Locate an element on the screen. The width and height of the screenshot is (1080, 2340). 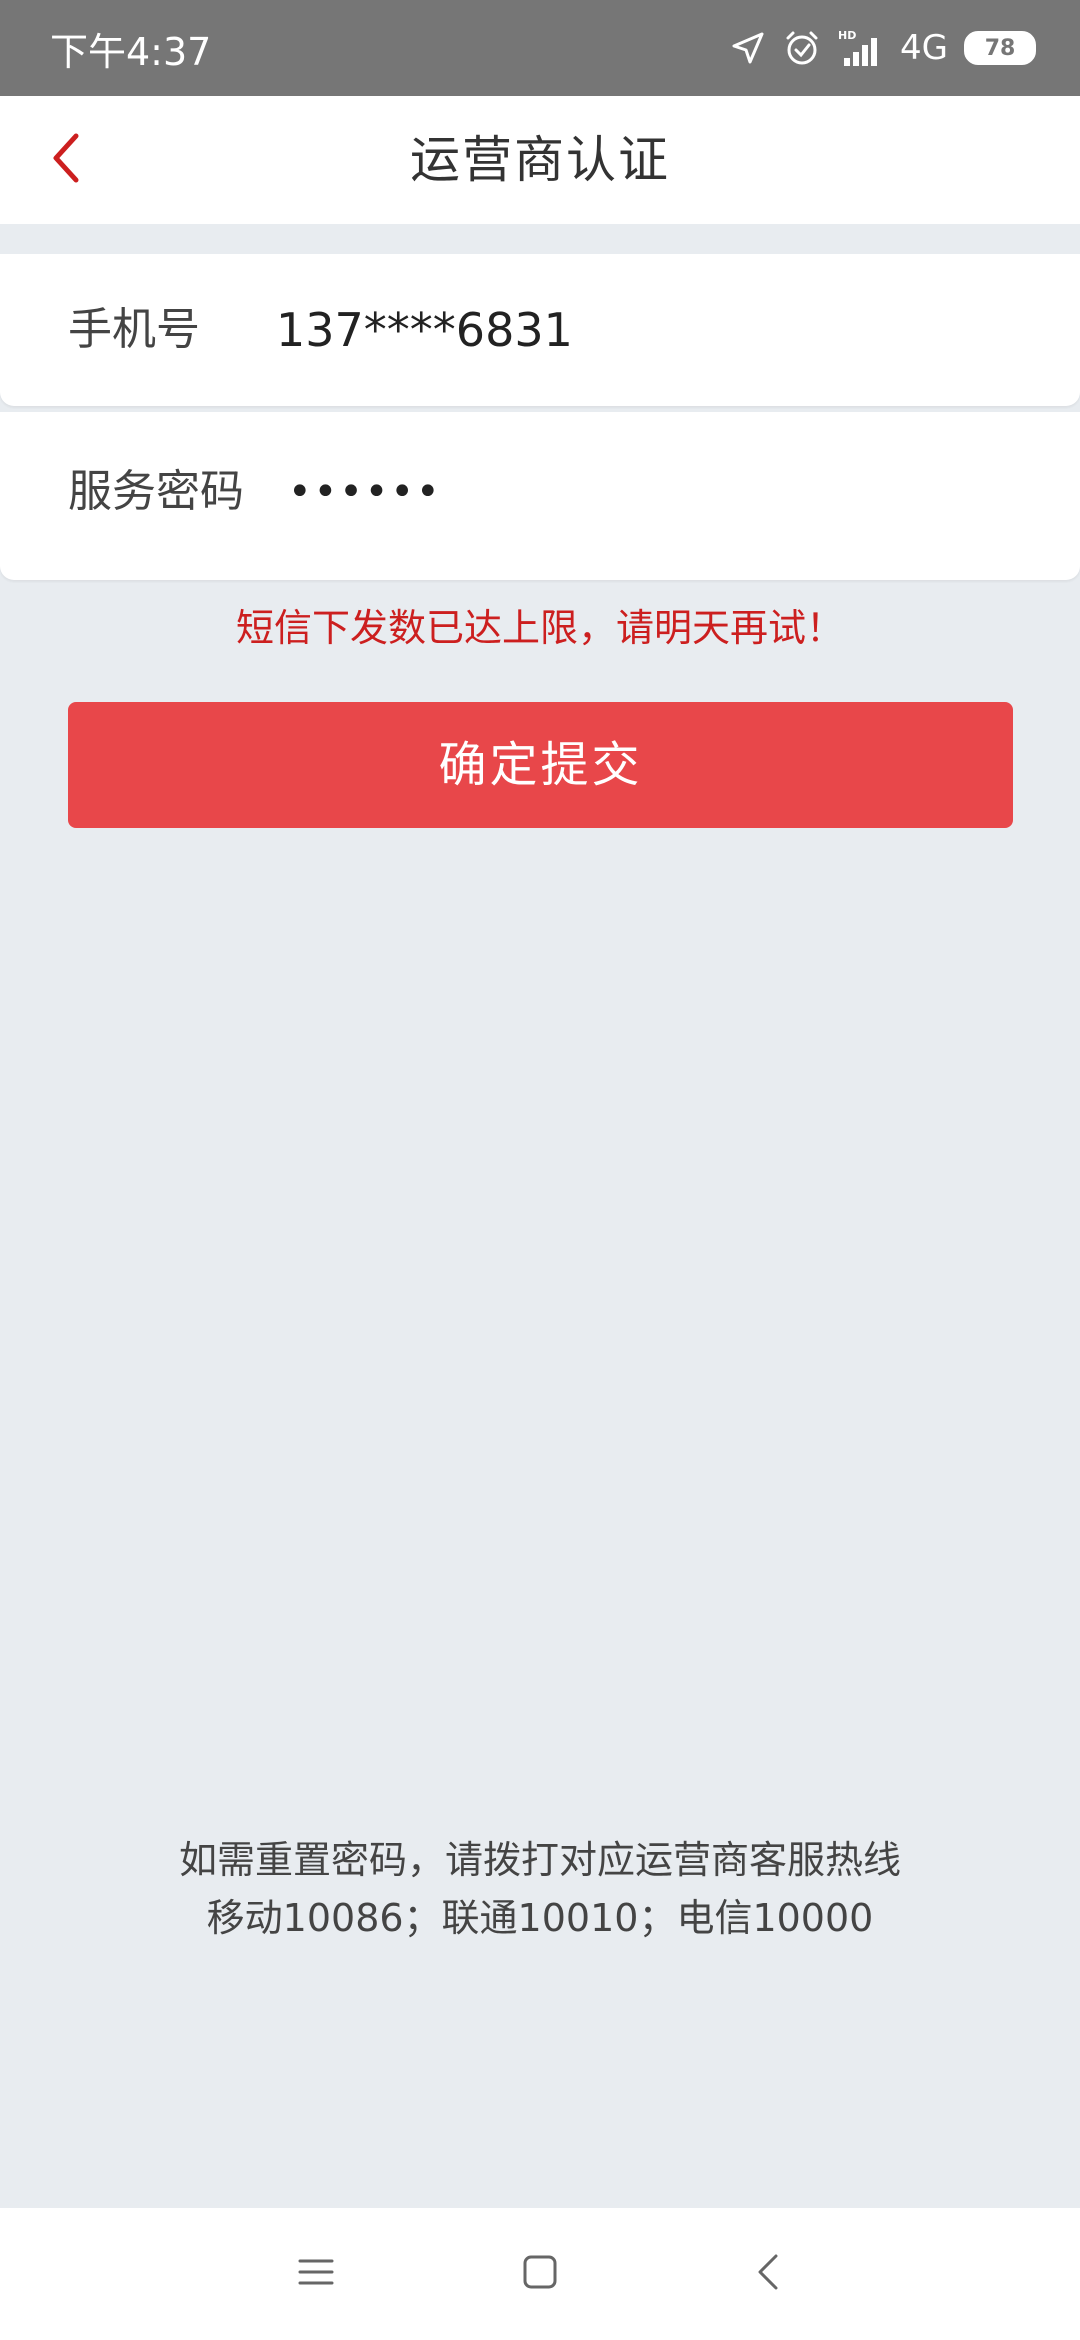
status-icons: HD 4G 78 is located at coordinates (883, 48).